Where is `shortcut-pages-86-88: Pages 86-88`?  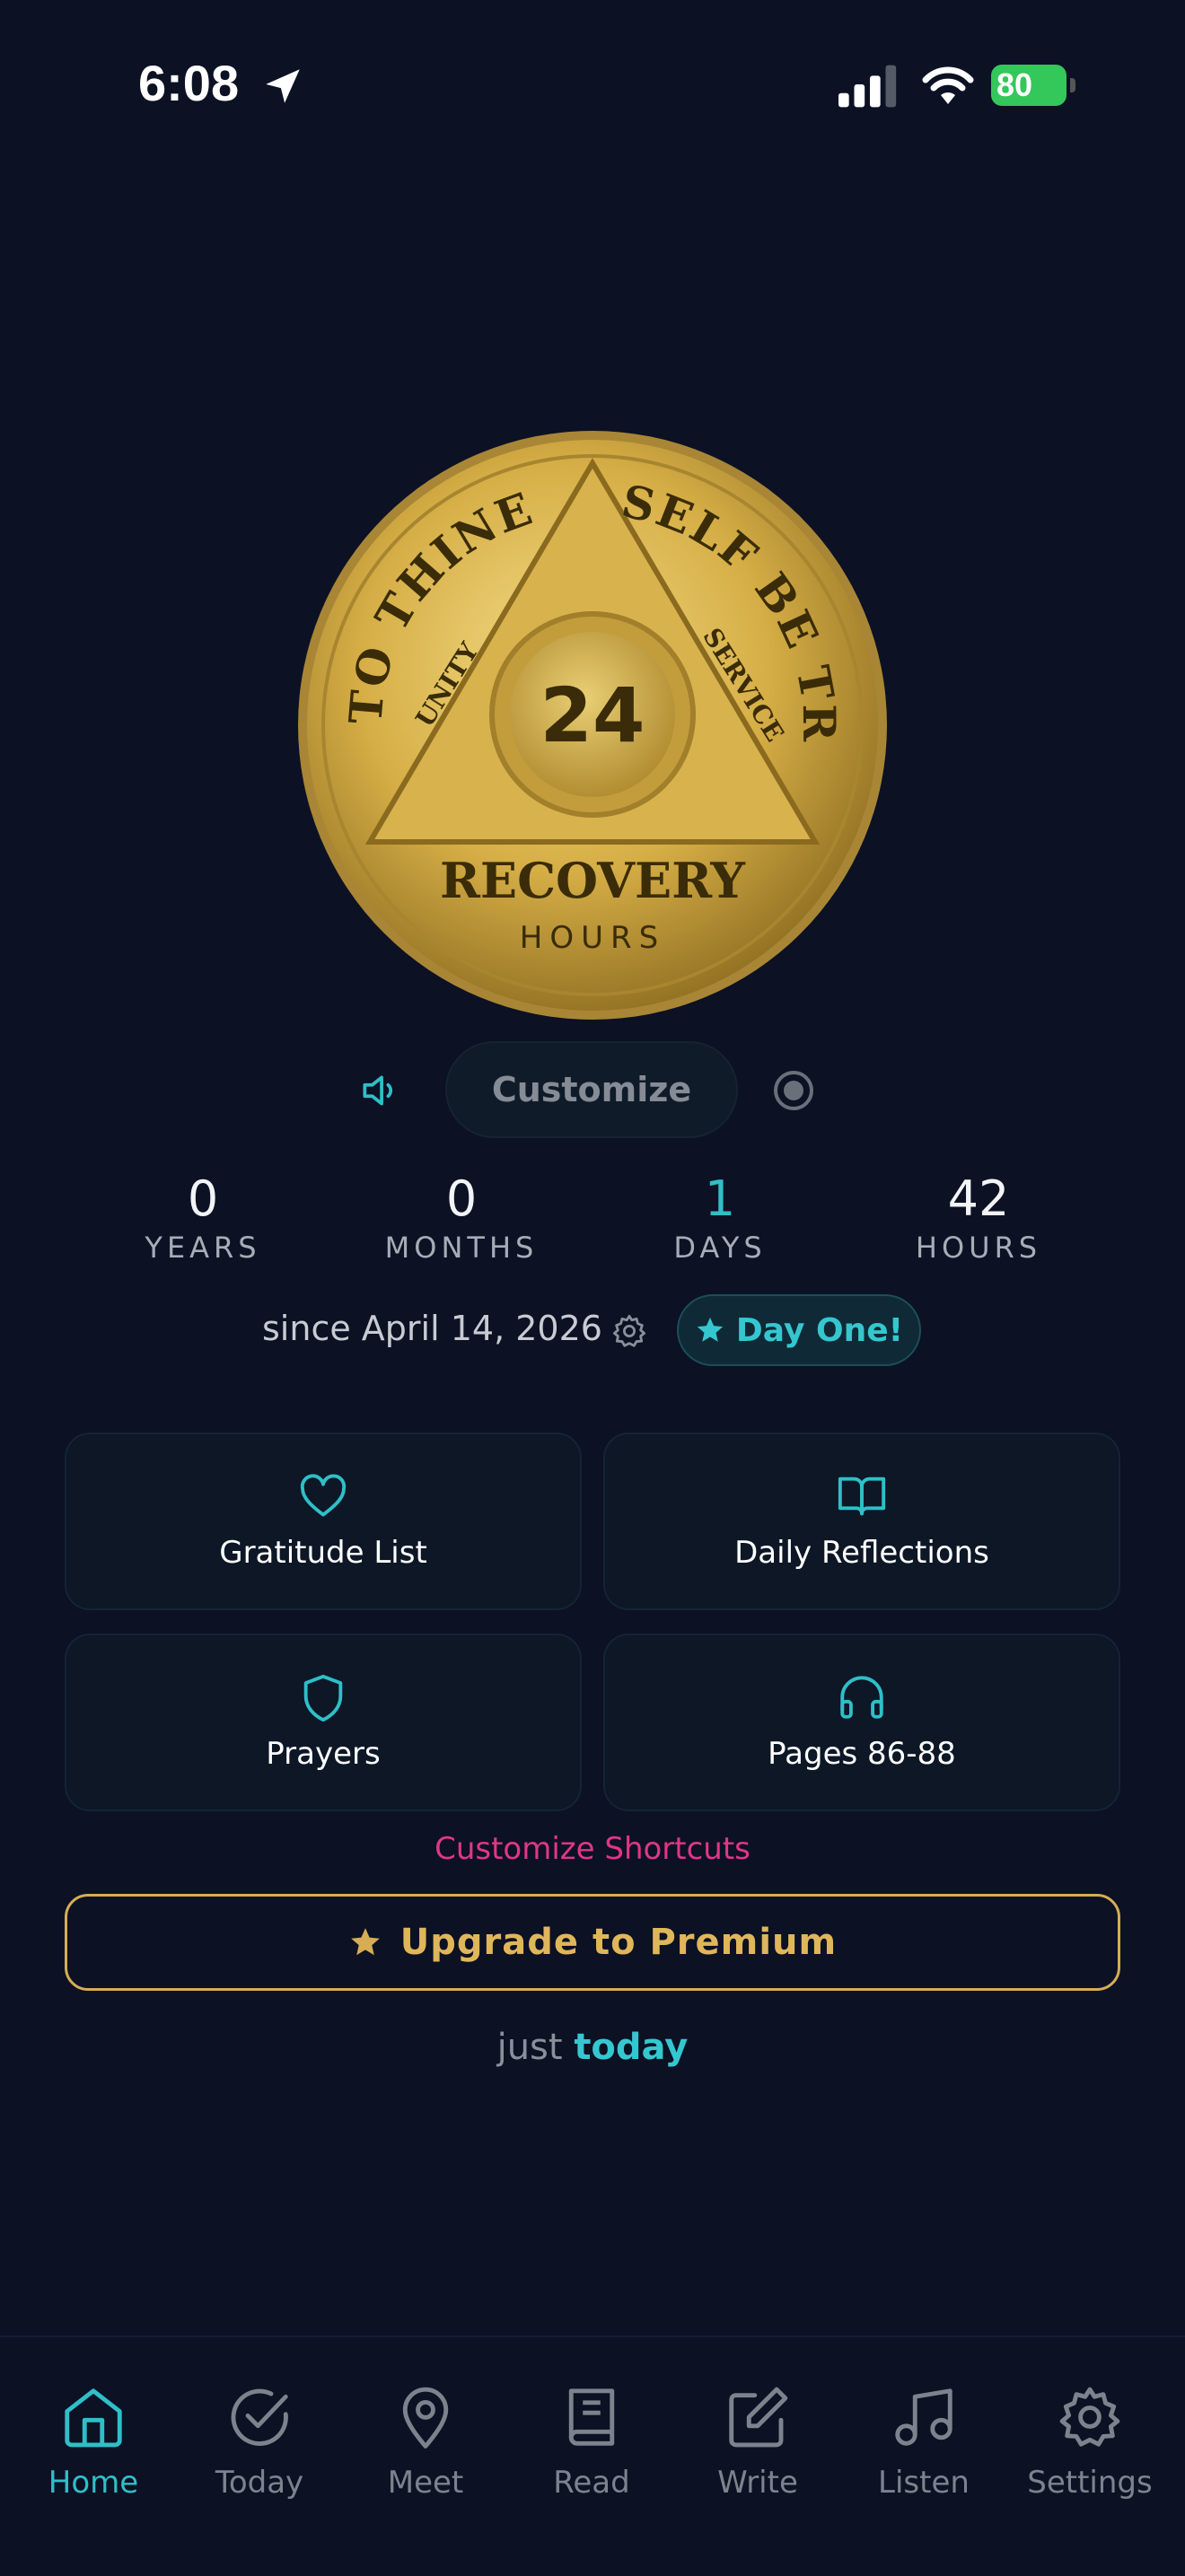
shortcut-pages-86-88: Pages 86-88 is located at coordinates (861, 1722).